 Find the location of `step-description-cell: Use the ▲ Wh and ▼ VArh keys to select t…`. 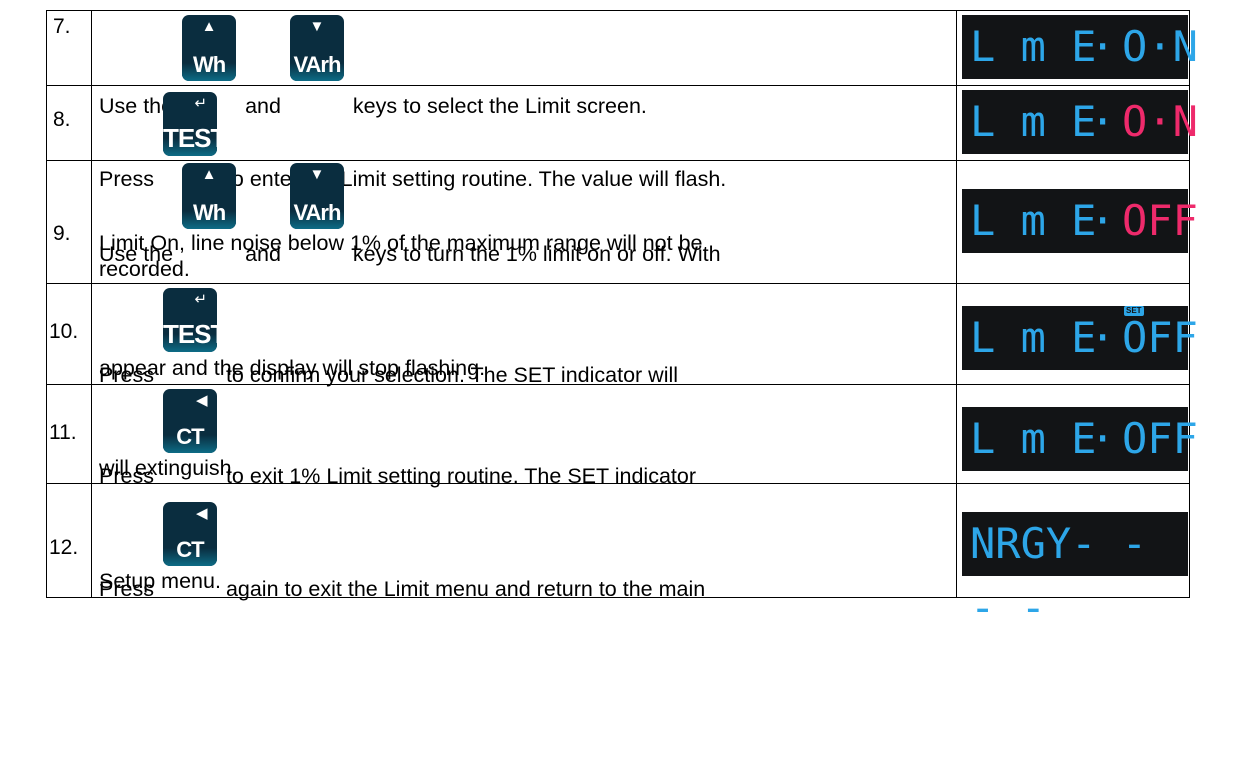

step-description-cell: Use the ▲ Wh and ▼ VArh keys to select t… is located at coordinates (524, 64).